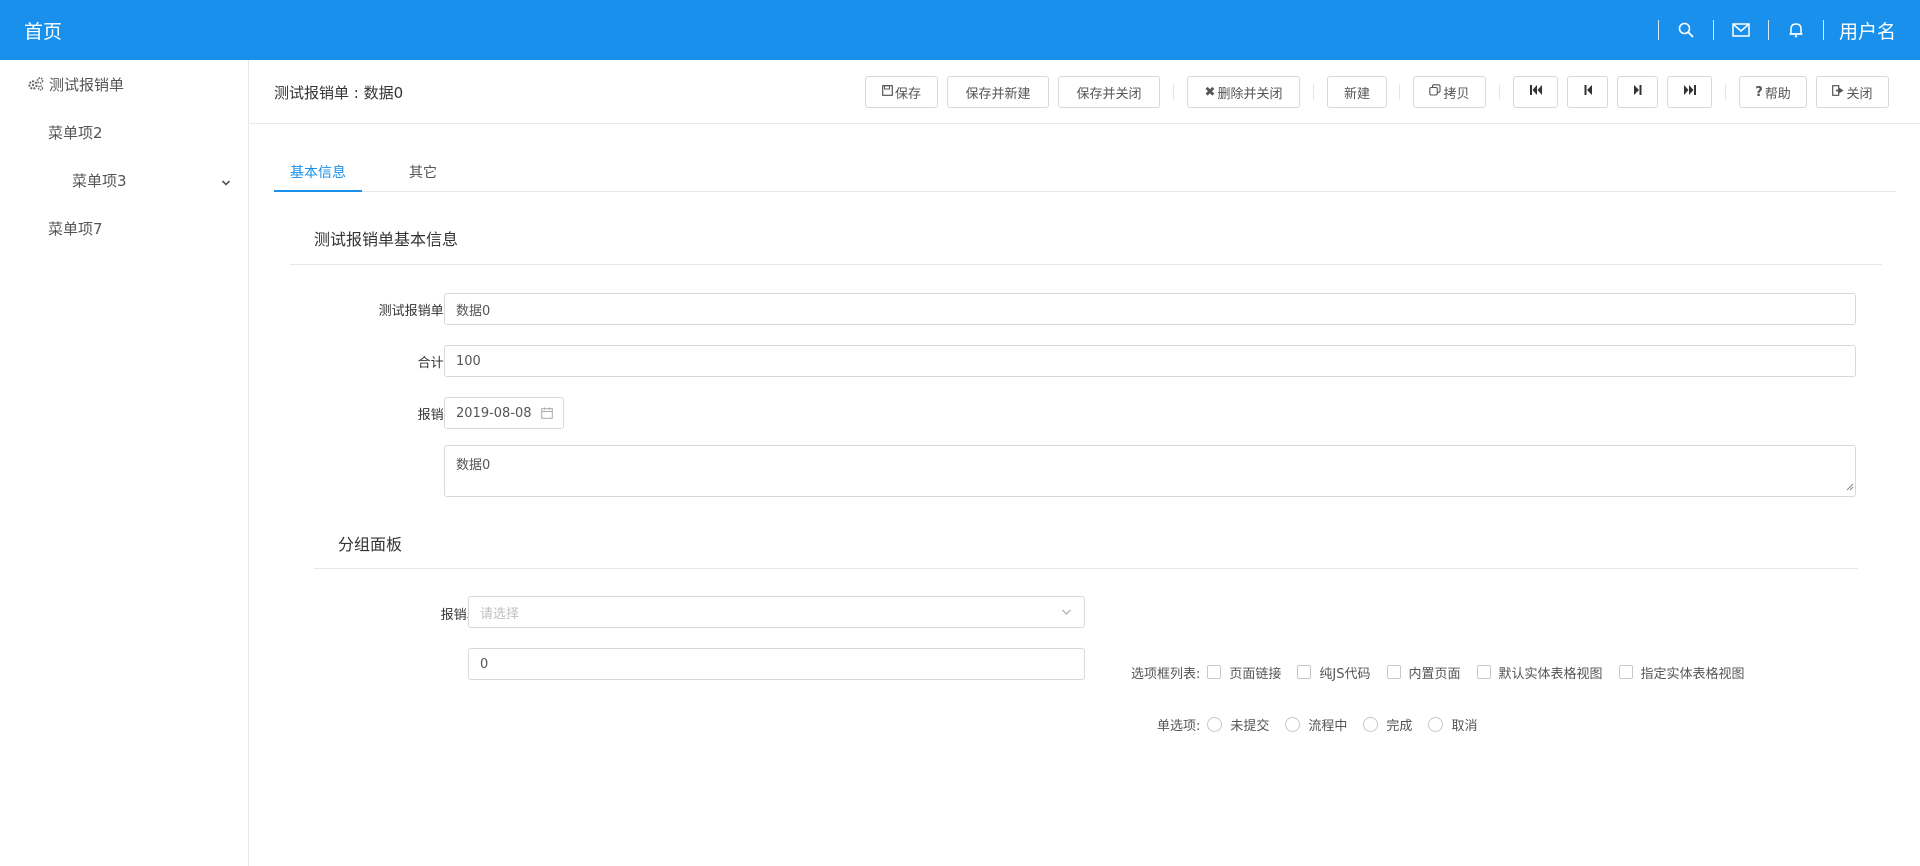 The height and width of the screenshot is (866, 1920). What do you see at coordinates (1210, 92) in the screenshot?
I see `delete-icon: ✖` at bounding box center [1210, 92].